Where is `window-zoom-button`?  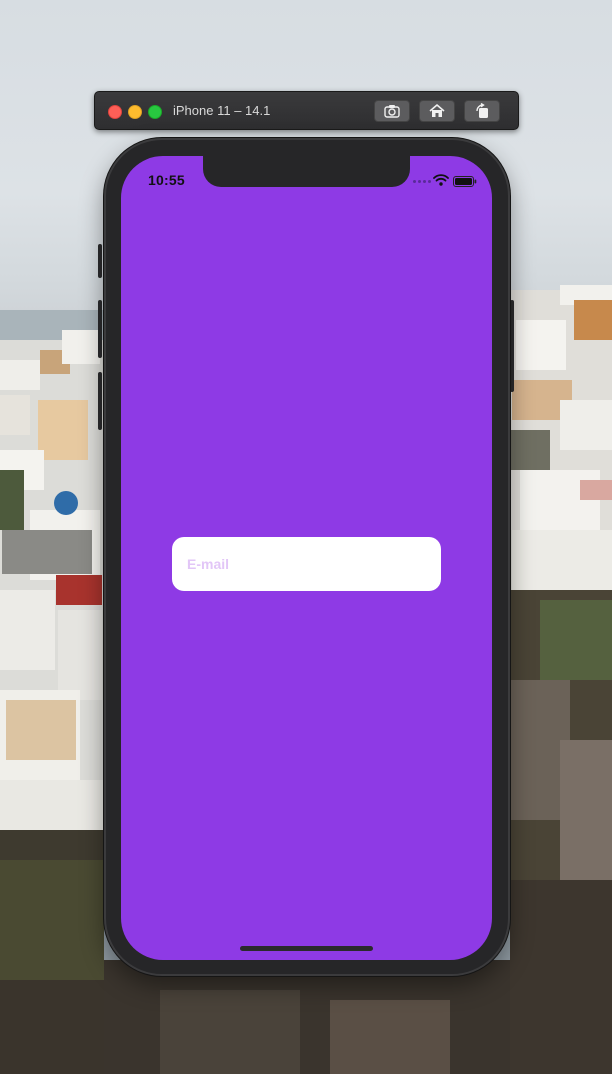 window-zoom-button is located at coordinates (155, 112).